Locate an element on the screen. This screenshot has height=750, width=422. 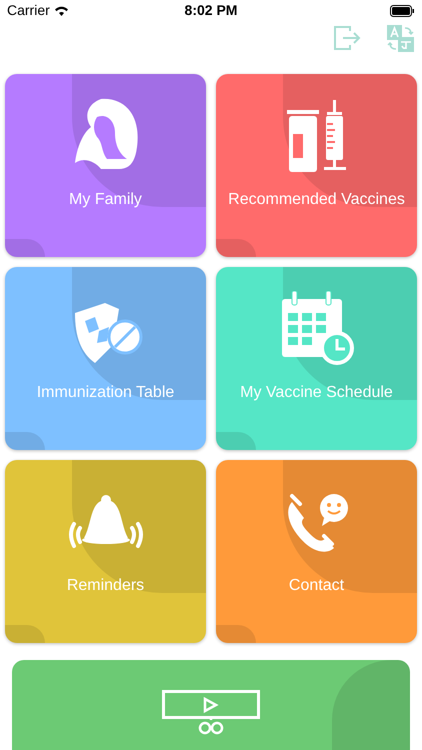
menu-tile: Immunization Table is located at coordinates (105, 358).